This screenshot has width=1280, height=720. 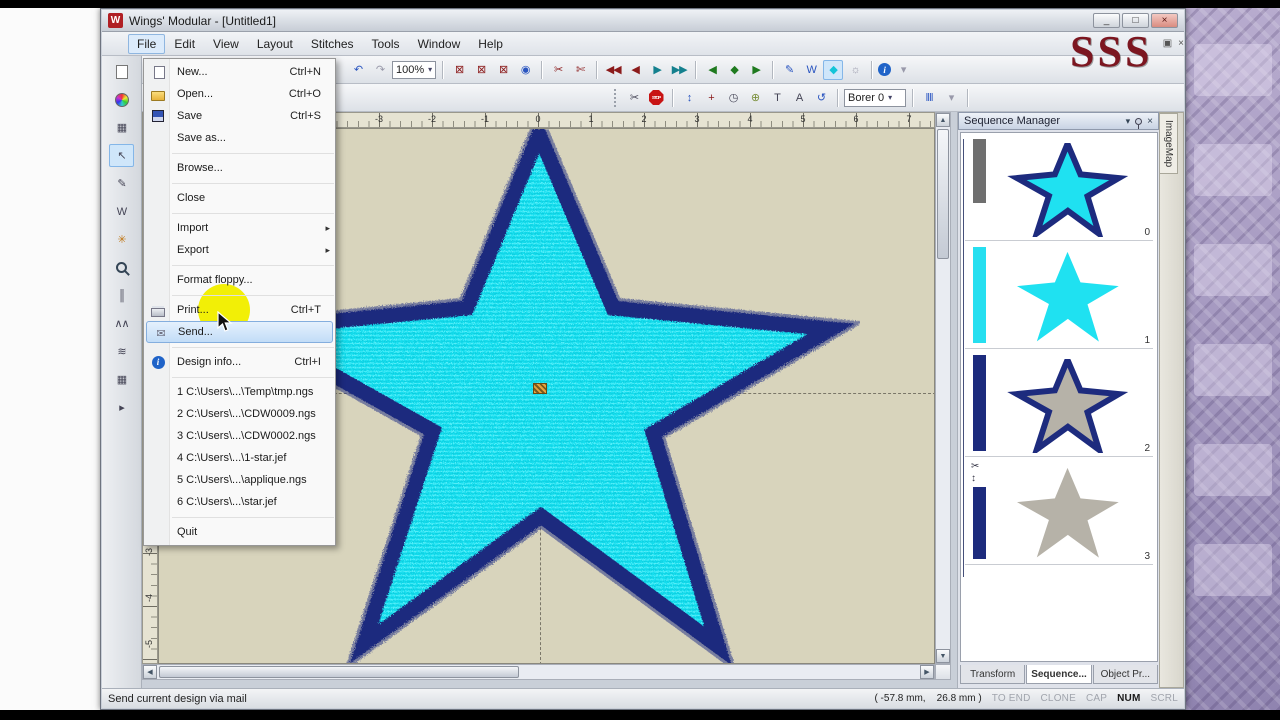 I want to click on zoom-tool-icon, so click(x=121, y=267).